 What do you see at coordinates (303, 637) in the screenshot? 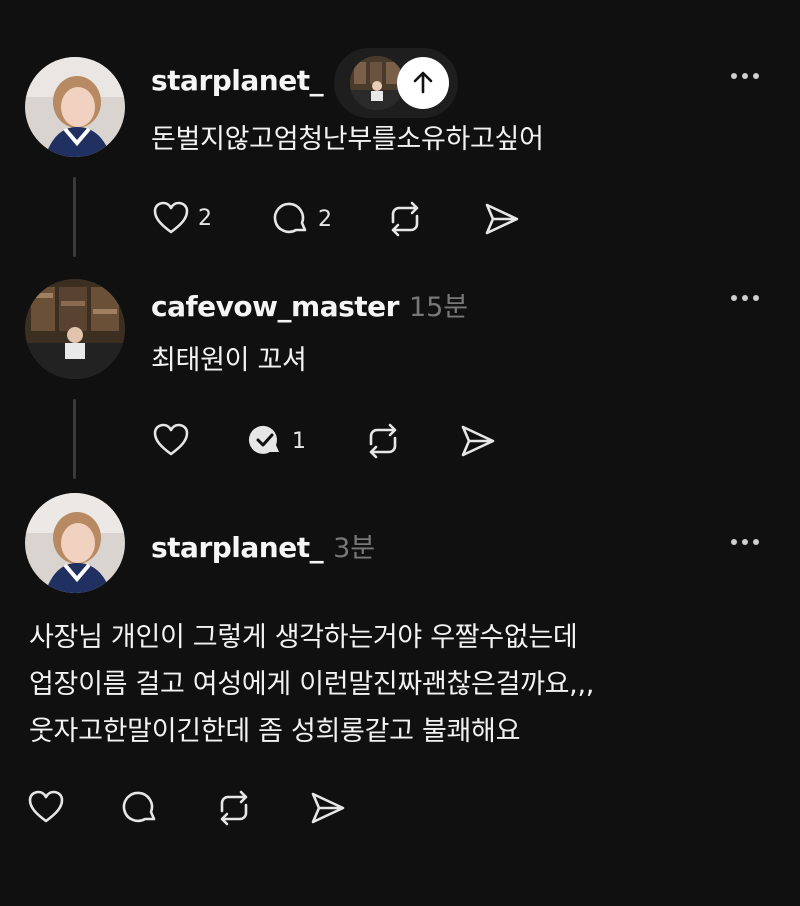
I see `post-text-line: 사장님 개인이 그렇게 생각하는거야 우짤수없는데` at bounding box center [303, 637].